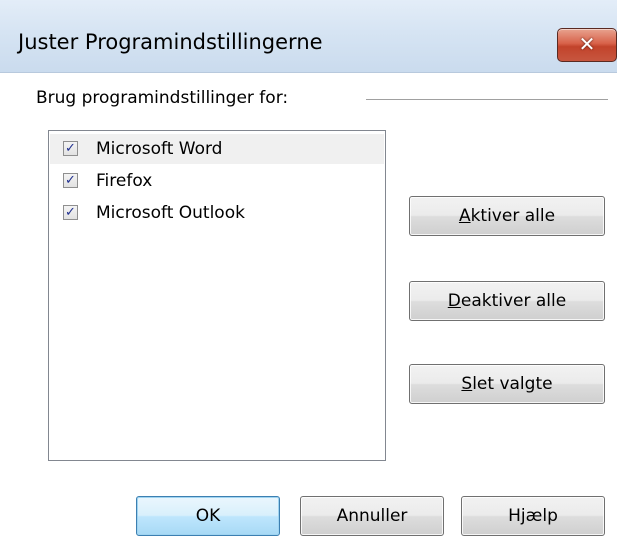 Image resolution: width=617 pixels, height=552 pixels. Describe the element at coordinates (467, 384) in the screenshot. I see `mnemonic-letter: S` at that location.